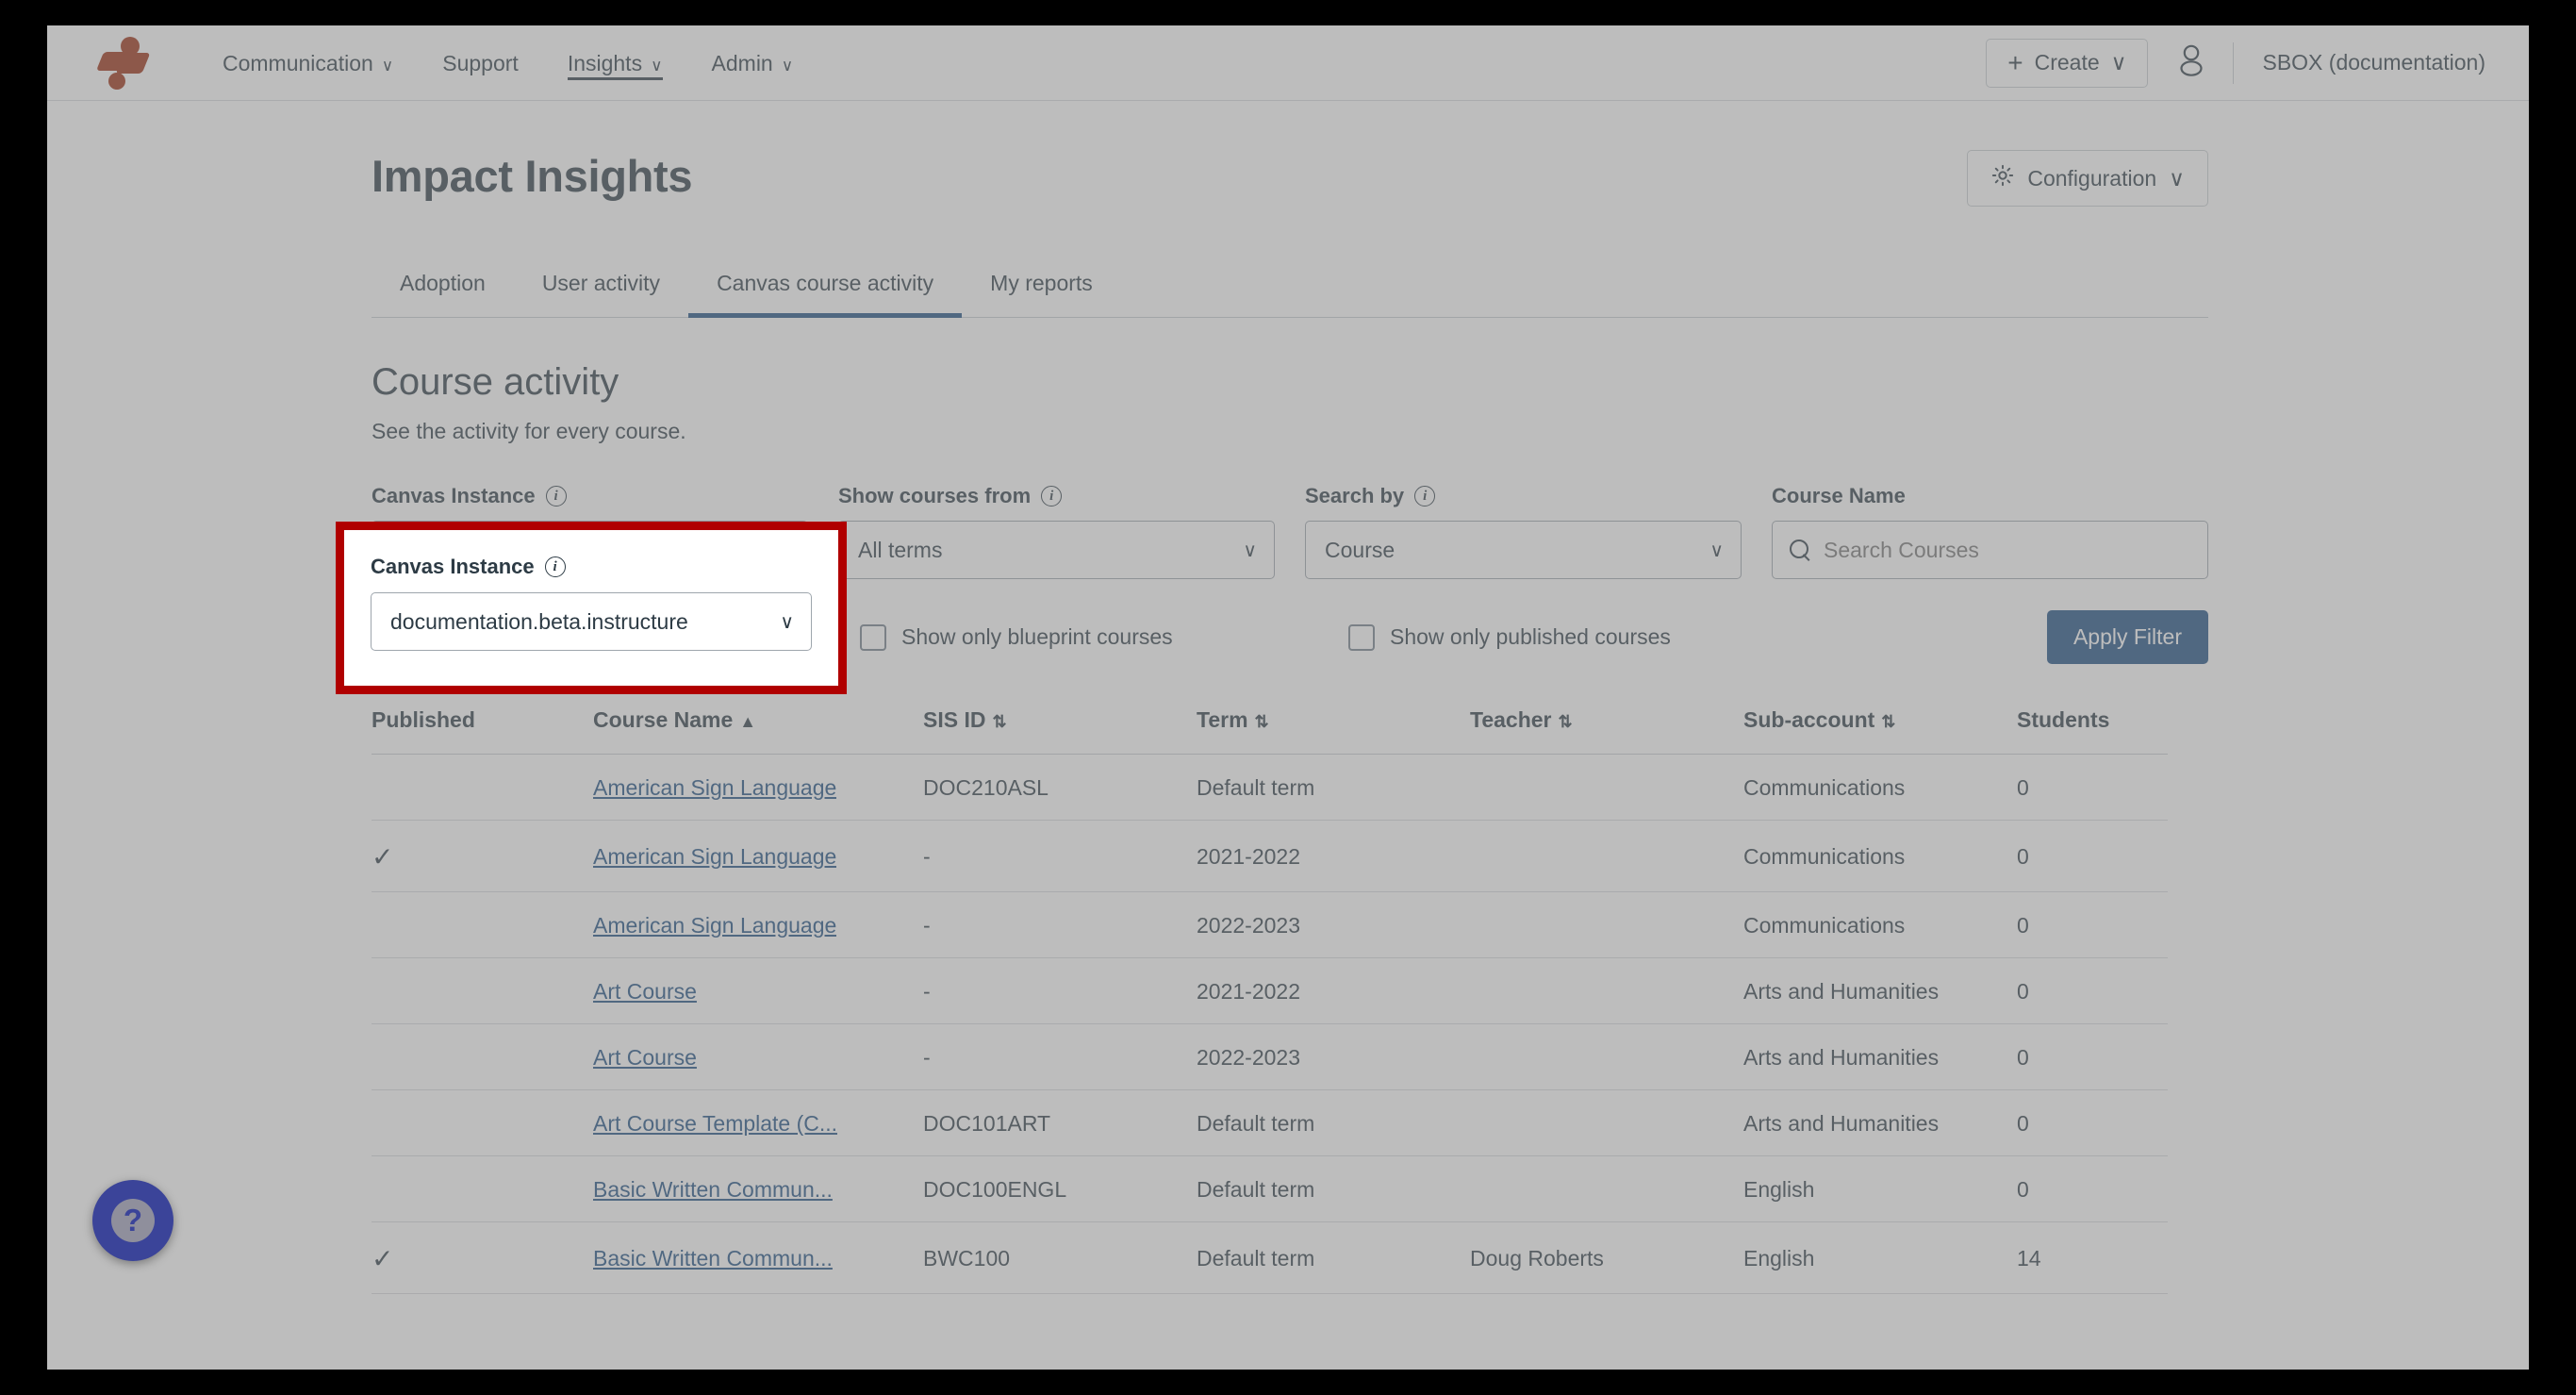 The width and height of the screenshot is (2576, 1395). I want to click on cell-sis-id: DOC101ART, so click(1060, 1122).